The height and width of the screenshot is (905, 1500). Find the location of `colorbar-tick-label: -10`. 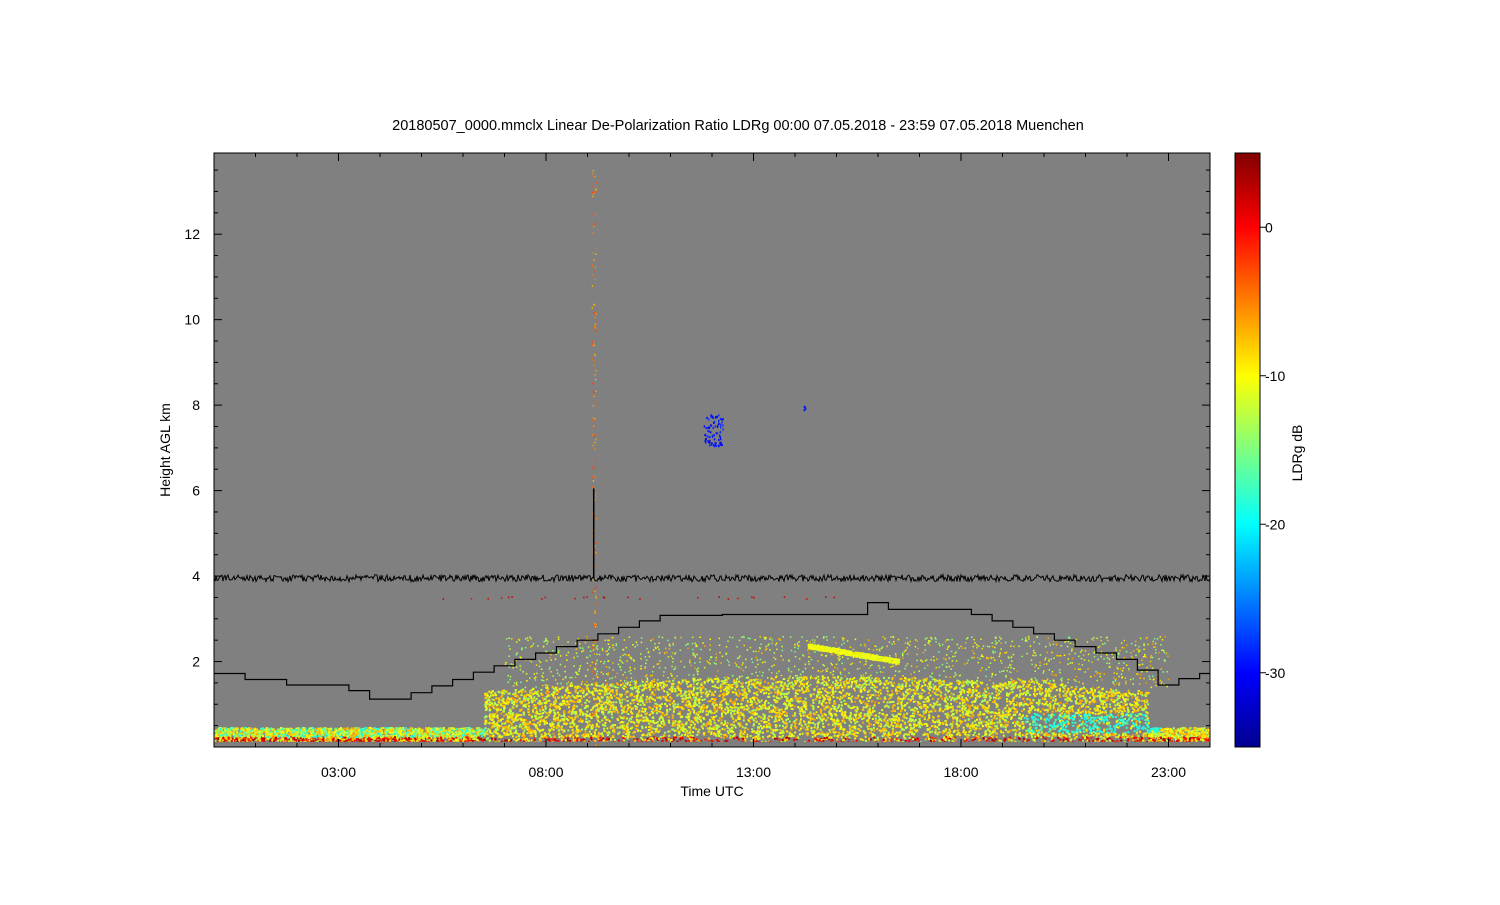

colorbar-tick-label: -10 is located at coordinates (1275, 376).